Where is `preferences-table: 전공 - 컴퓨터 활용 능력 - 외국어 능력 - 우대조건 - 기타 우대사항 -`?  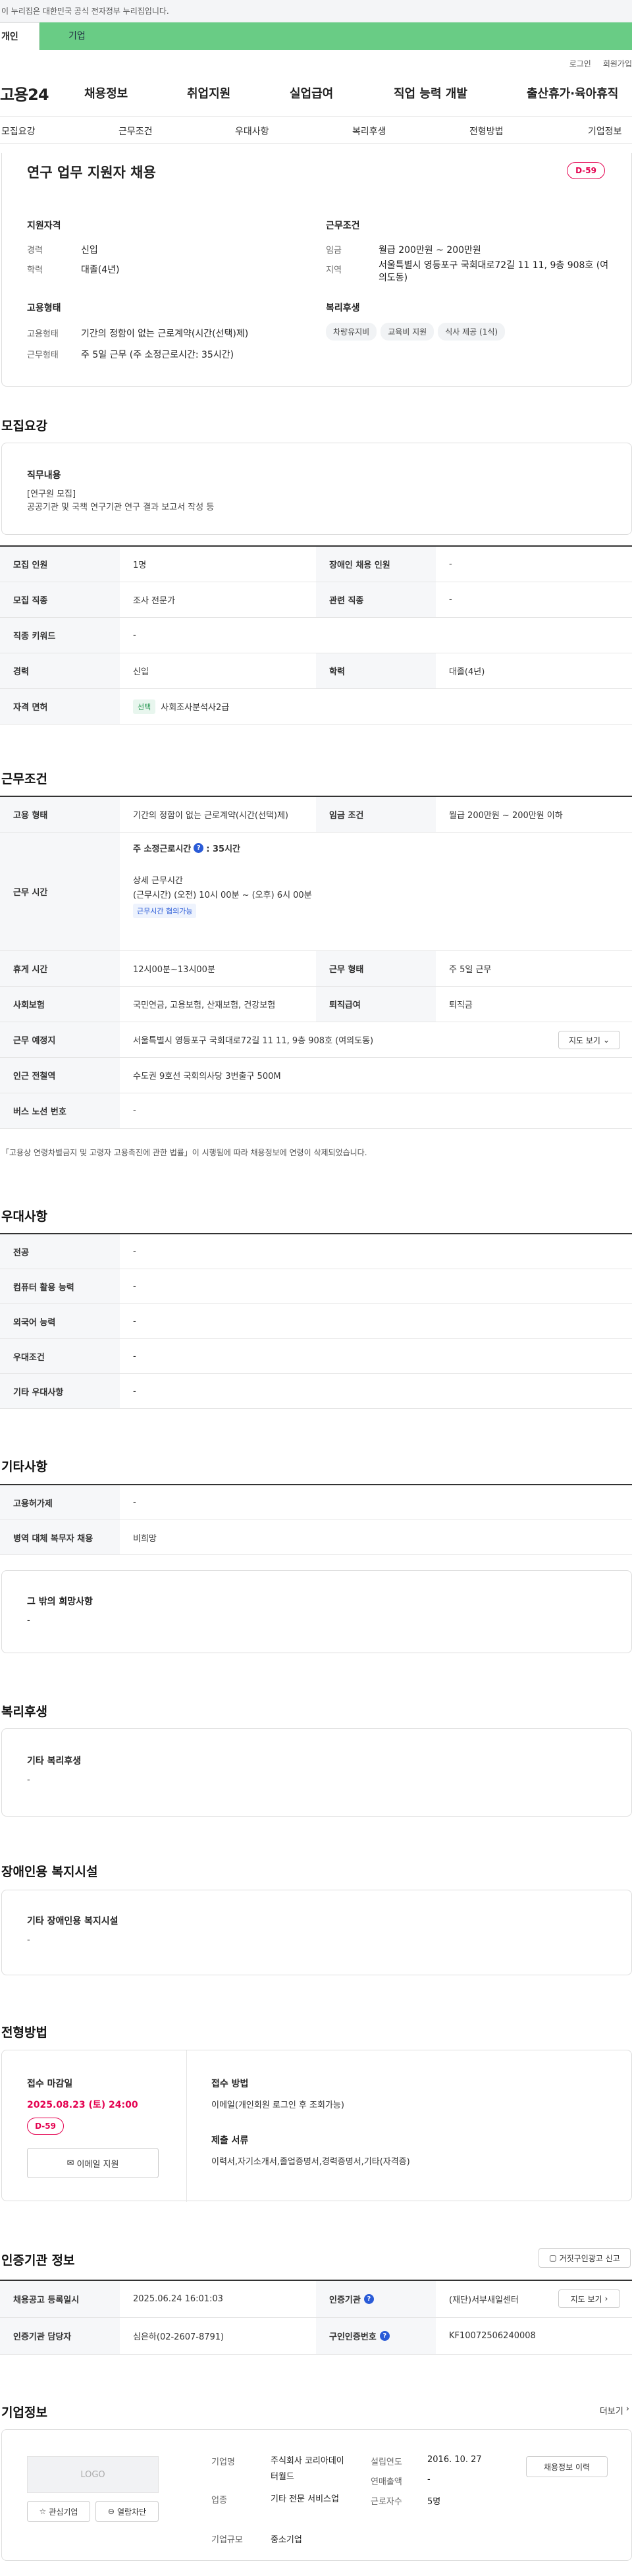 preferences-table: 전공 - 컴퓨터 활용 능력 - 외국어 능력 - 우대조건 - 기타 우대사항 - is located at coordinates (316, 1321).